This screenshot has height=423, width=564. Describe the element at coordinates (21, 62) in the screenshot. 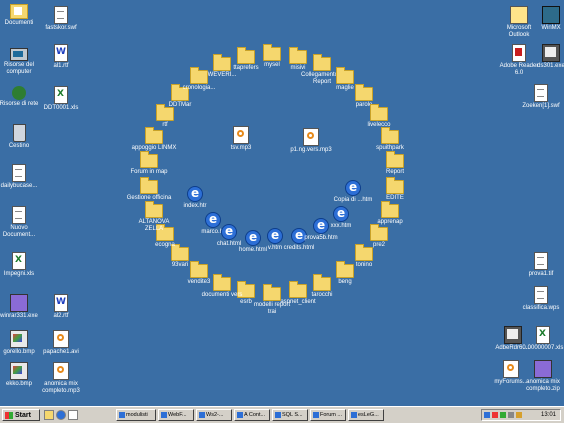

I see `desktop-icon: Risorse del computer` at that location.